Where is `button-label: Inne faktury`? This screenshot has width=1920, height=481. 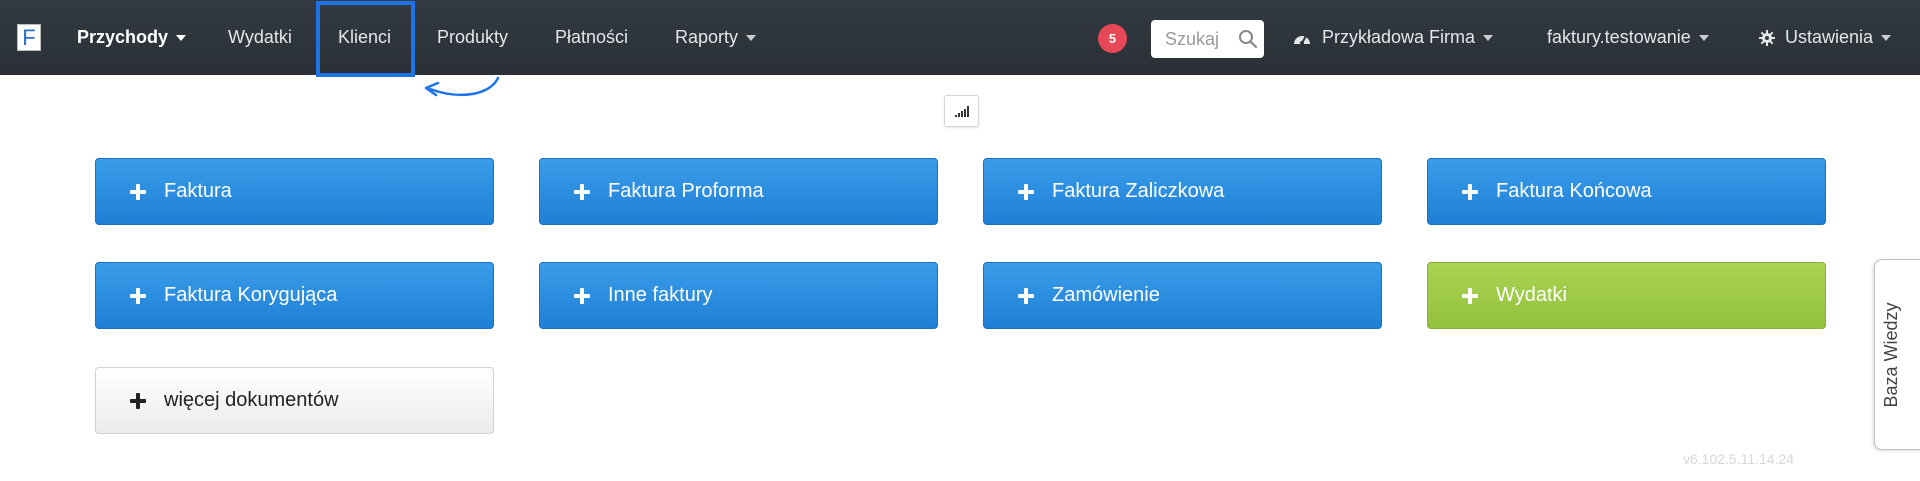
button-label: Inne faktury is located at coordinates (660, 295).